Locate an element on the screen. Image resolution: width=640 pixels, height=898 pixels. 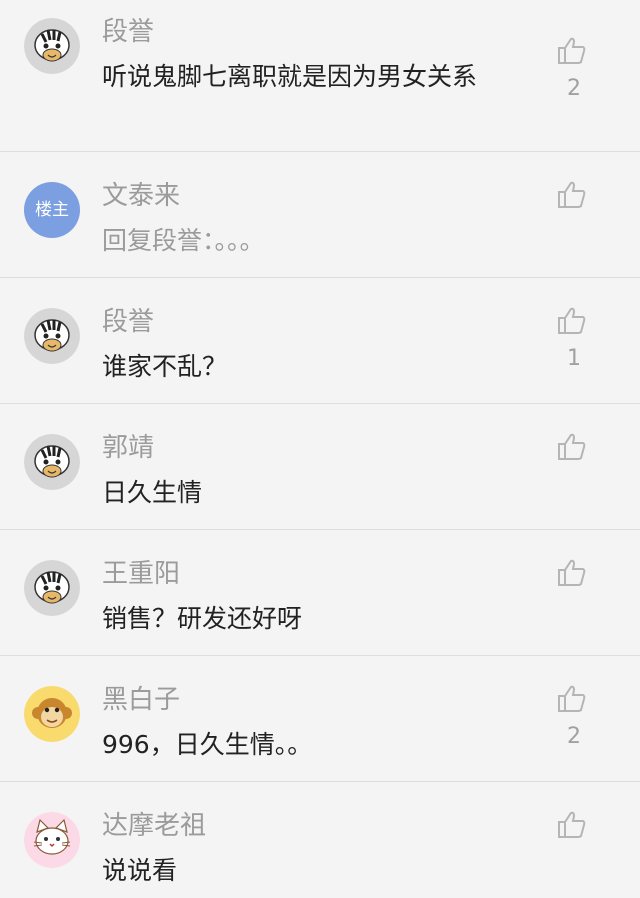
comment-item: 郭靖 日久生情 is located at coordinates (320, 467).